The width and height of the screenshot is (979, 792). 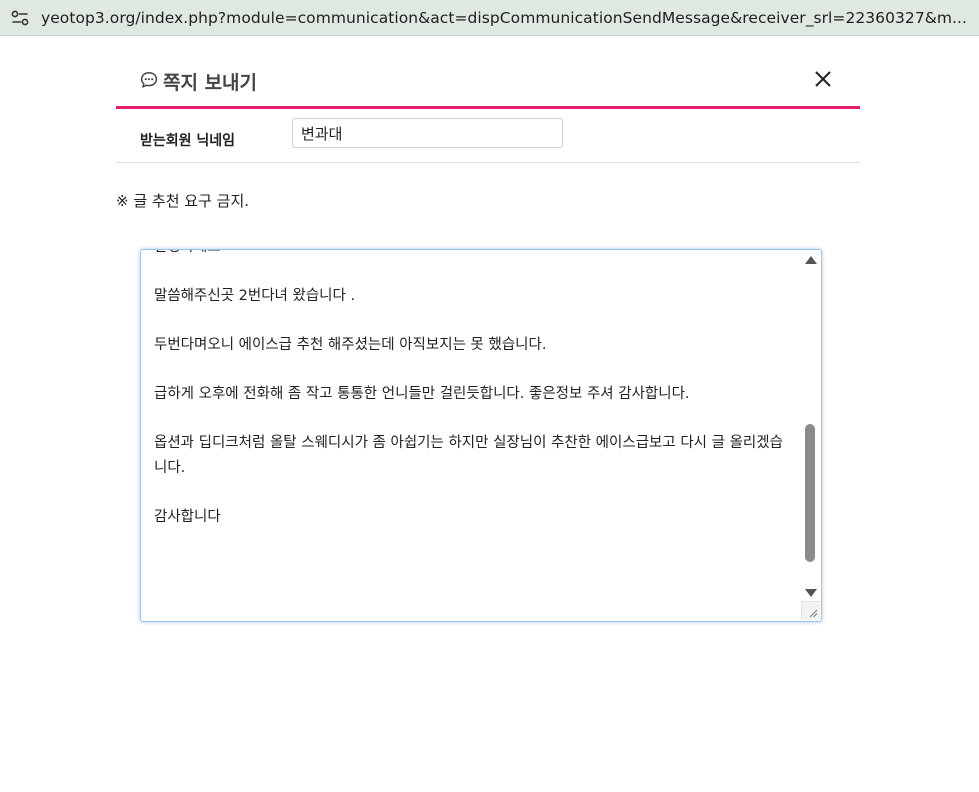 I want to click on close-button, so click(x=823, y=79).